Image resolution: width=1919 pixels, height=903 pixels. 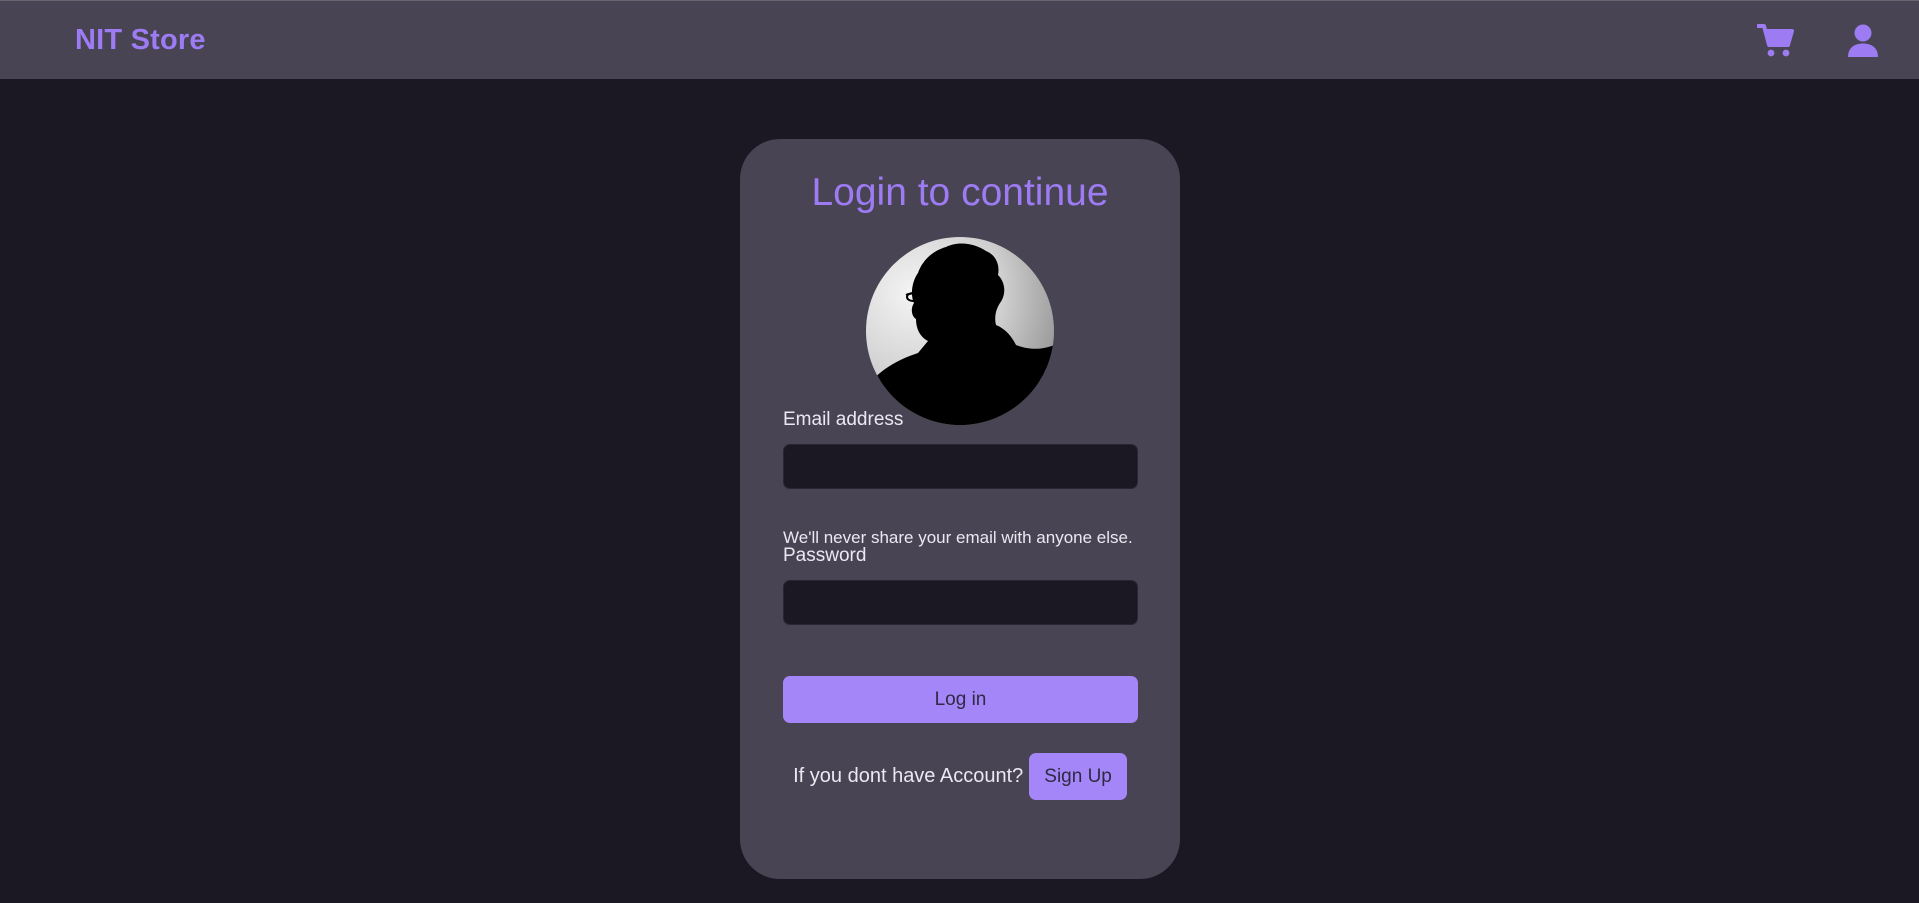 What do you see at coordinates (960, 192) in the screenshot?
I see `page-title: Login to continue` at bounding box center [960, 192].